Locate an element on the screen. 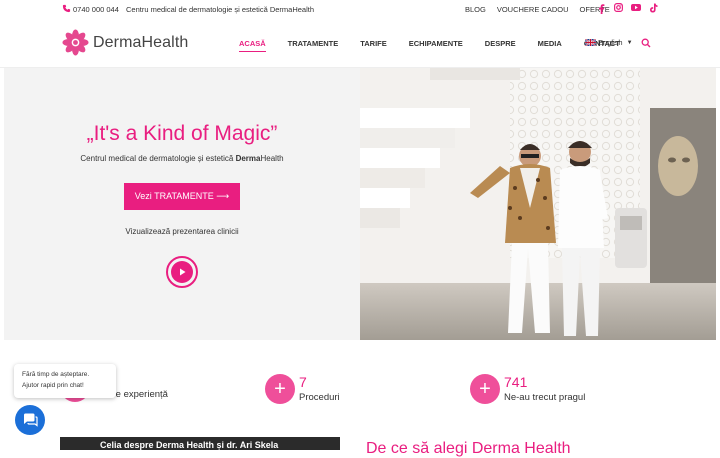  stat-visitors: + 741 Ne-au trecut pragul is located at coordinates (527, 389).